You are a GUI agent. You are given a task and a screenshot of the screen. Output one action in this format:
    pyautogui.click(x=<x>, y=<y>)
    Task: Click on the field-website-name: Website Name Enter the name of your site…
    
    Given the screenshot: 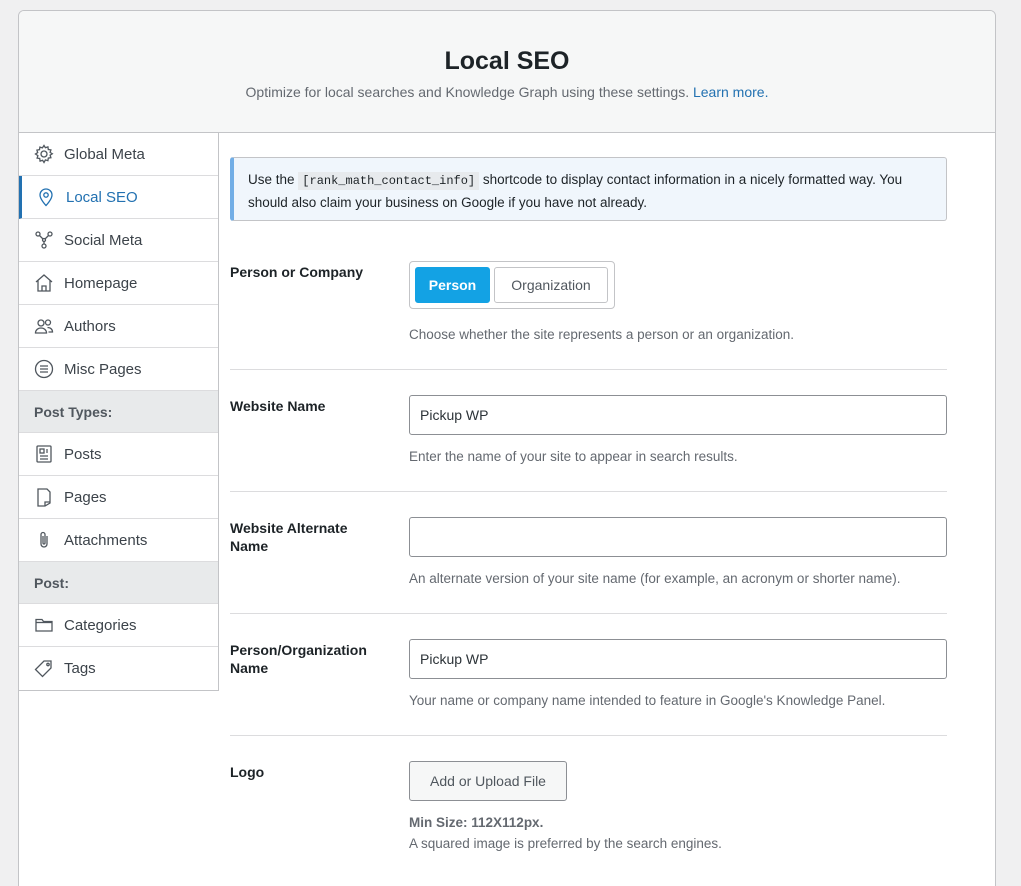 What is the action you would take?
    pyautogui.click(x=588, y=431)
    